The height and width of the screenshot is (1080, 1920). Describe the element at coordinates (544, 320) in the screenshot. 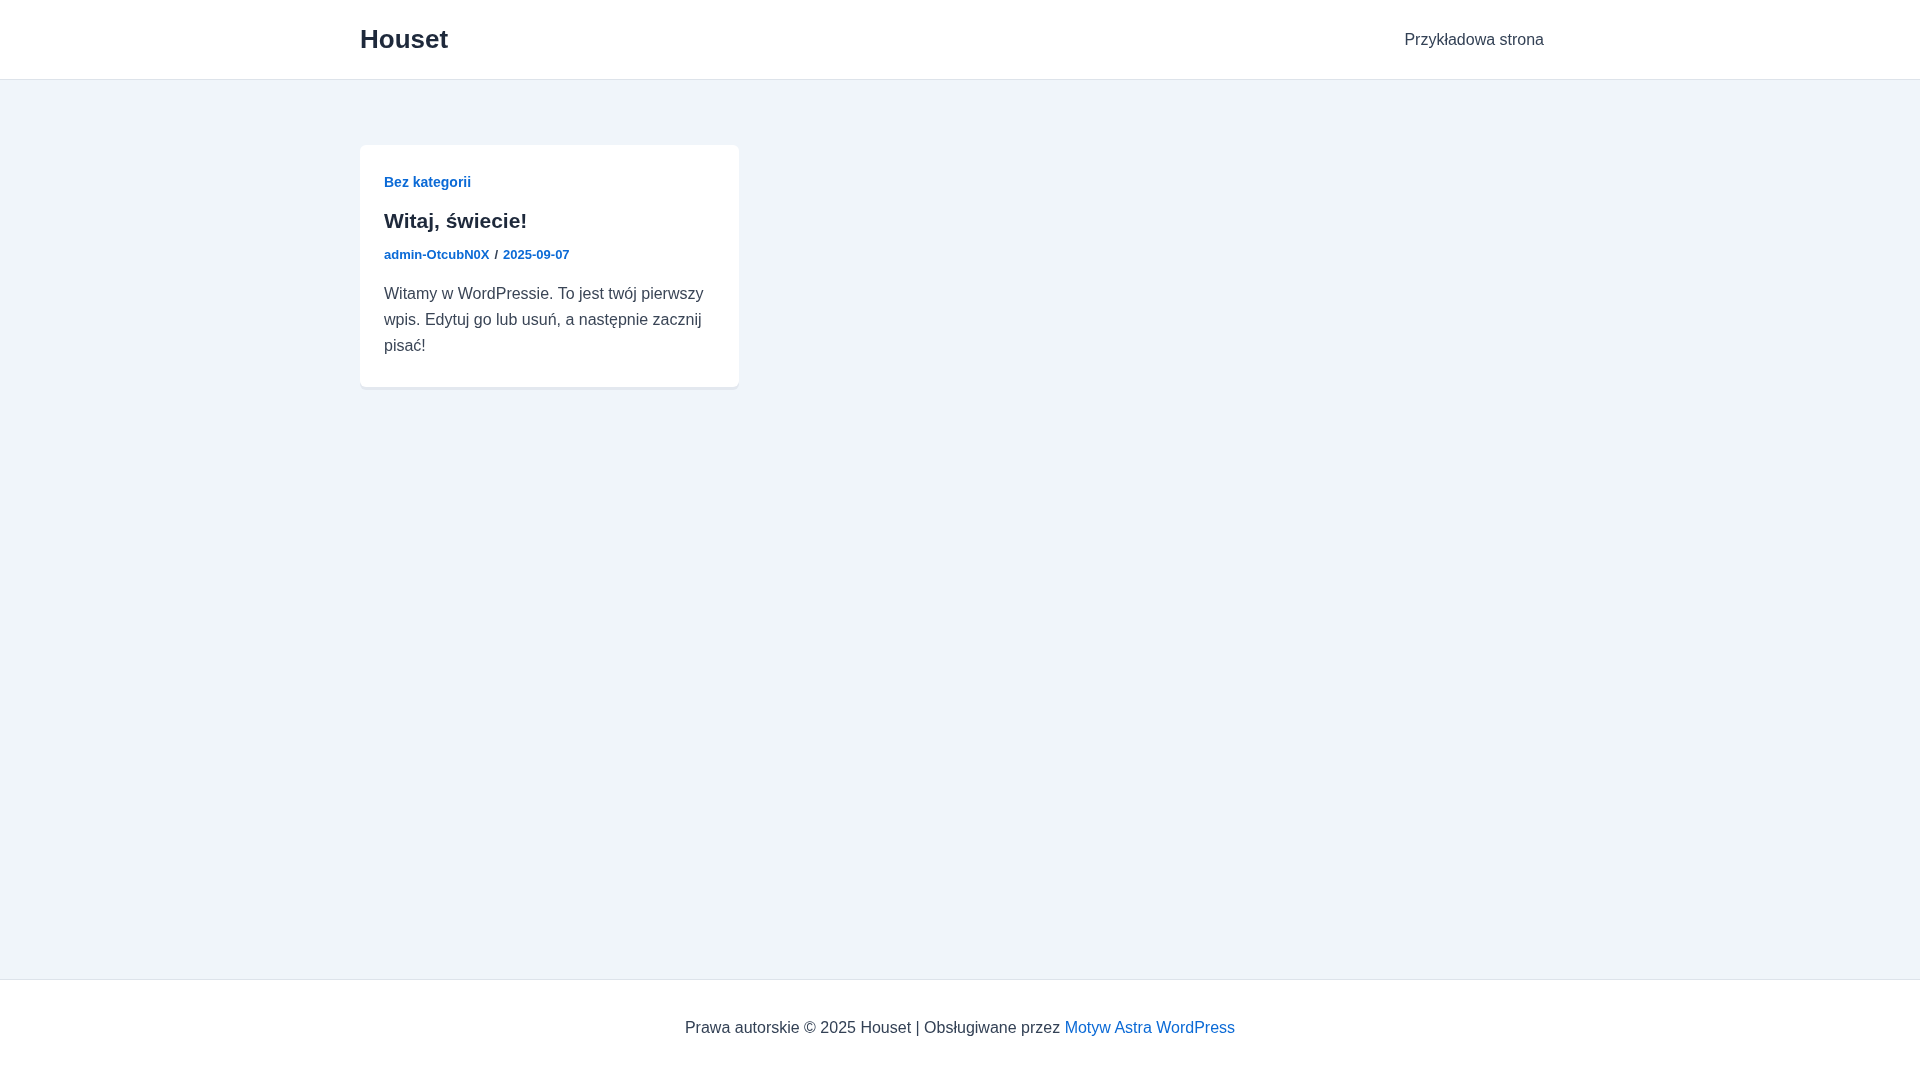

I see `post-excerpt: Witamy w WordPressie. To jest twój pierwszy wpis. Edytuj go lub usuń, a następnie zacznij pisać!` at that location.